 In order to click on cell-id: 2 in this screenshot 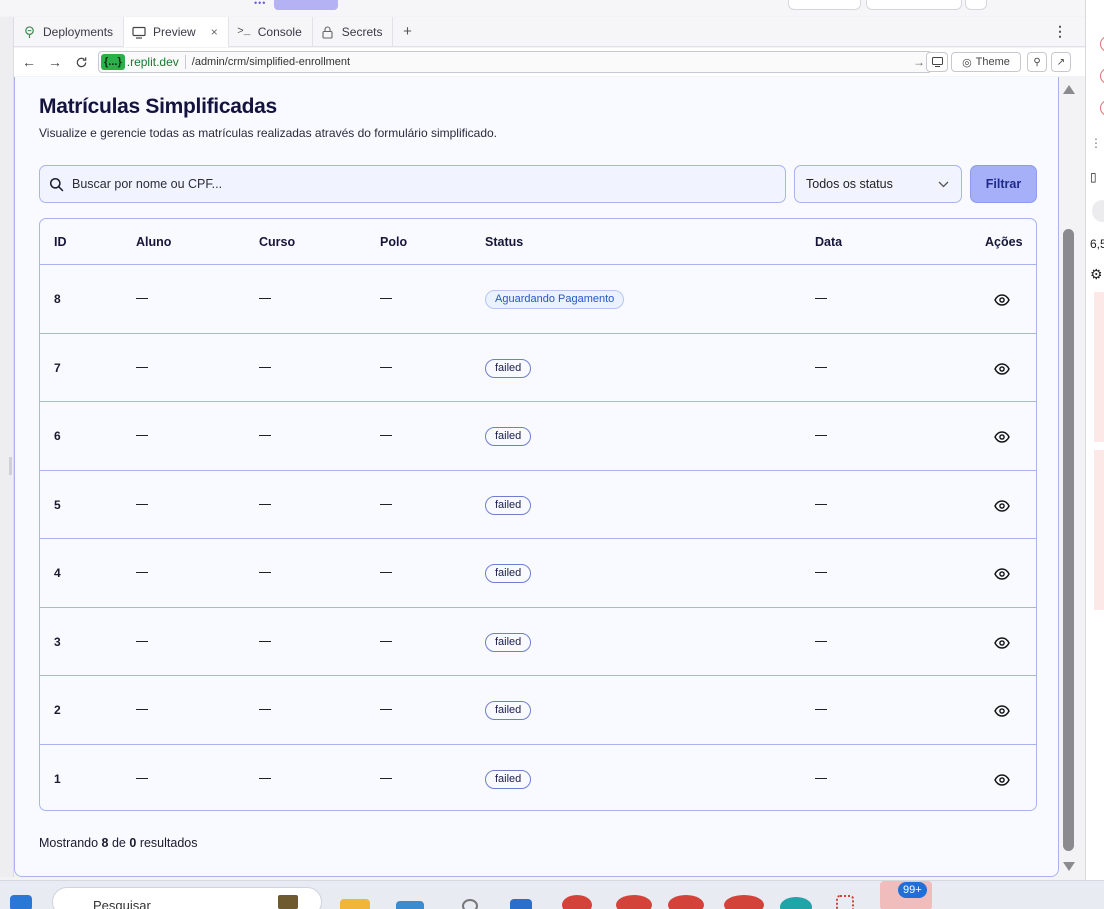, I will do `click(57, 710)`.